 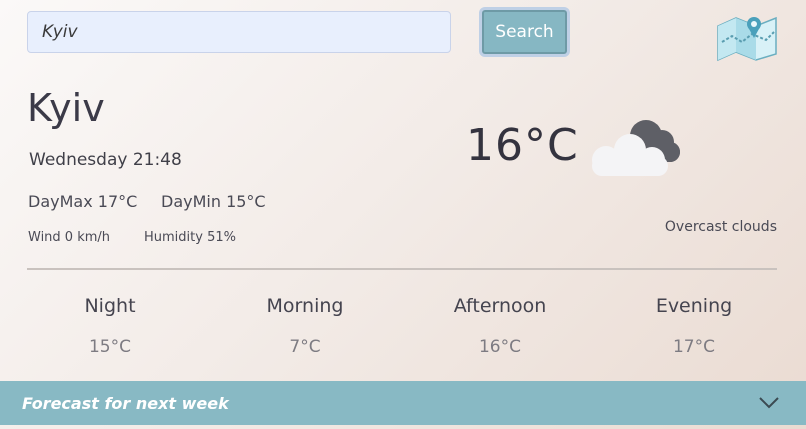 What do you see at coordinates (239, 32) in the screenshot?
I see `search-input` at bounding box center [239, 32].